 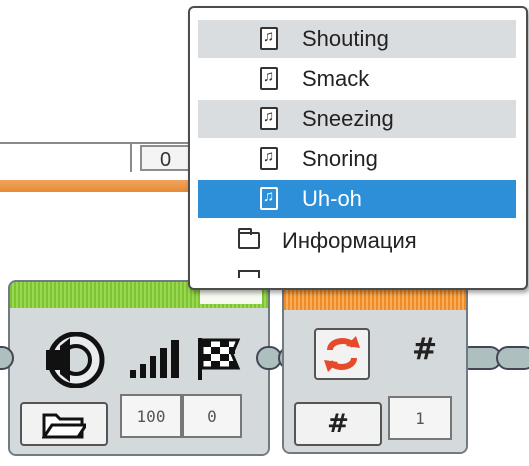 I want to click on menu-item-shouting: Shouting, so click(x=357, y=39).